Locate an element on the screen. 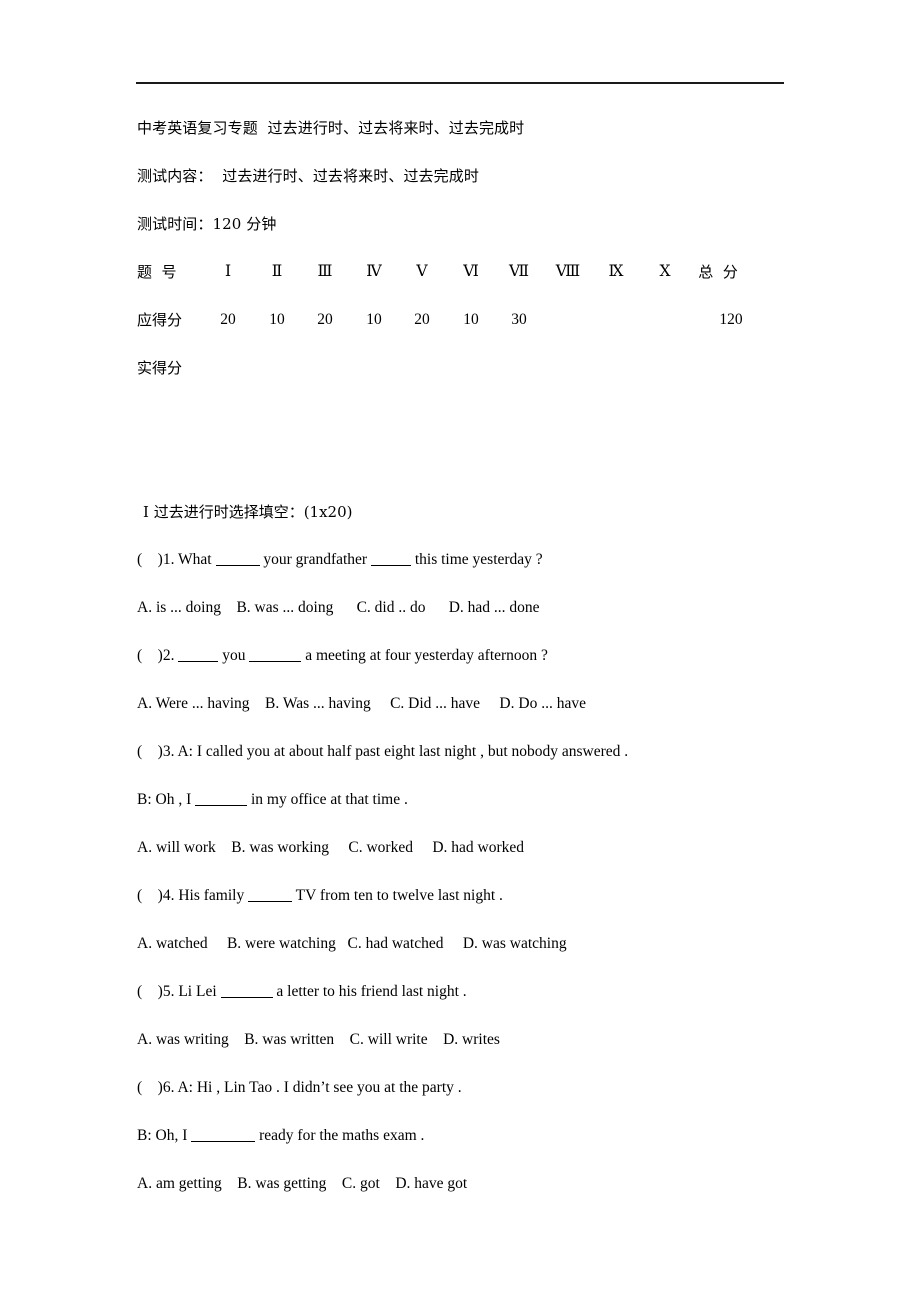 The image size is (920, 1302). question-6-dialogue-b-part1: B: Oh, I is located at coordinates (164, 1135).